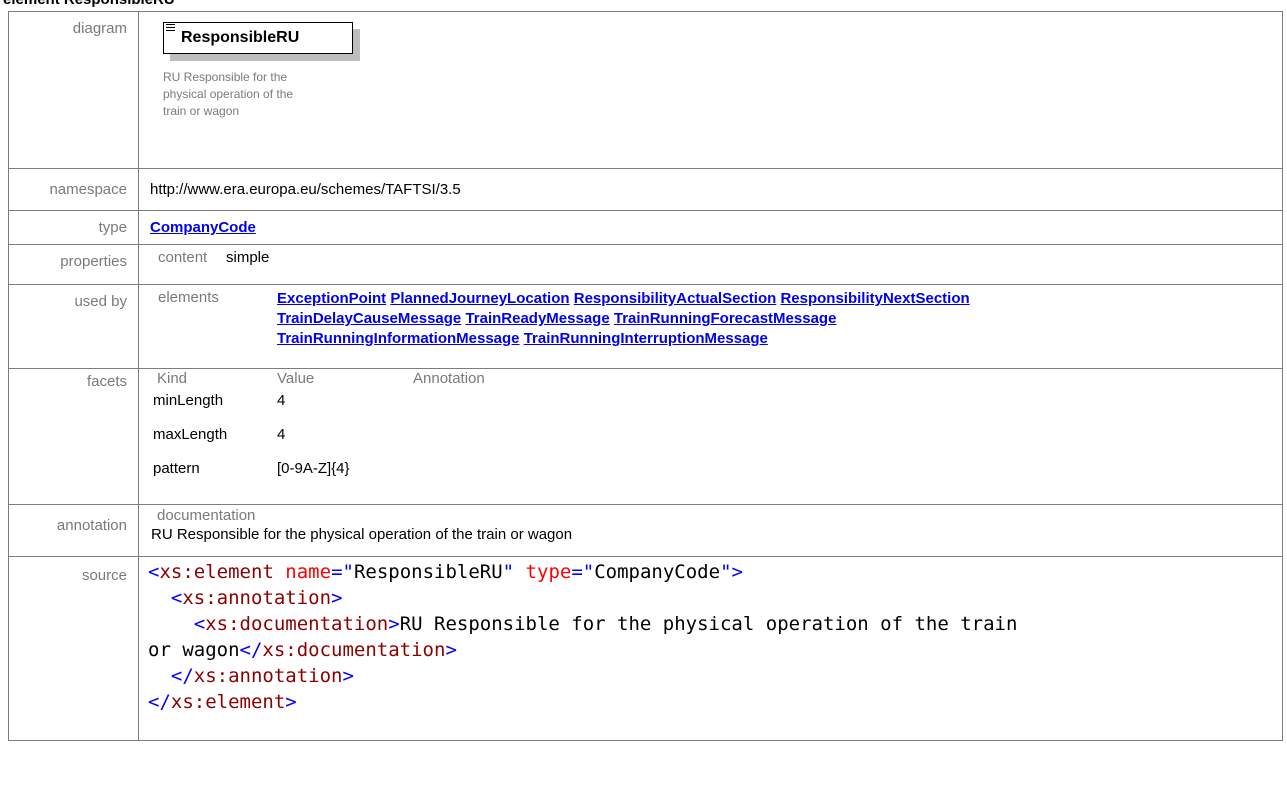  What do you see at coordinates (240, 37) in the screenshot?
I see `diagram-element-name: ResponsibleRU` at bounding box center [240, 37].